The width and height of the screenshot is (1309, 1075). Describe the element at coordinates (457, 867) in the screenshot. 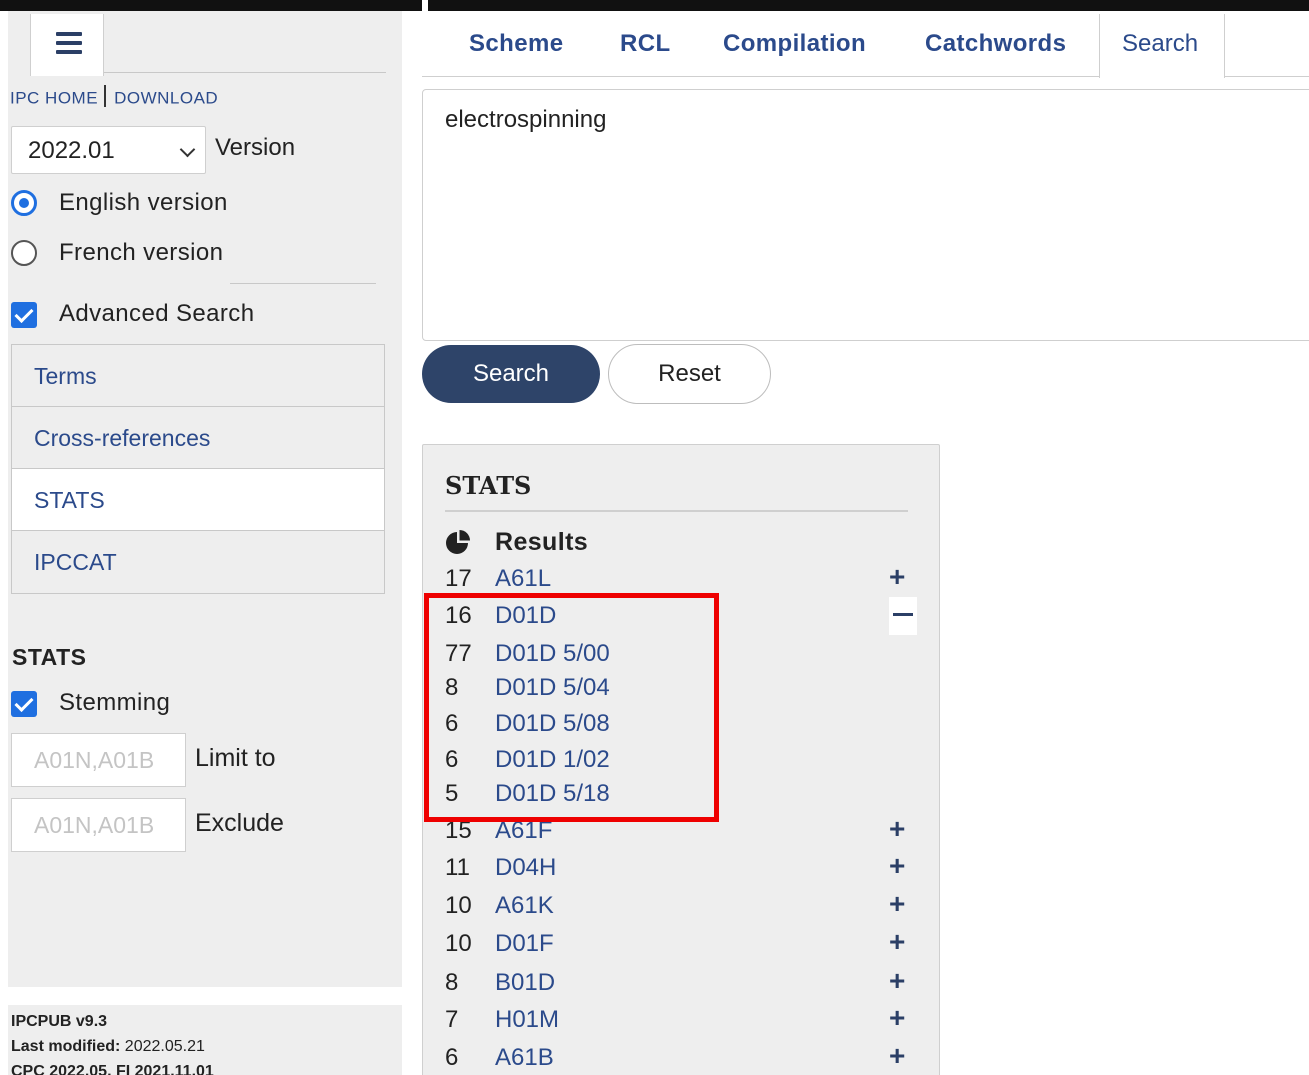

I see `result-count: 11` at that location.